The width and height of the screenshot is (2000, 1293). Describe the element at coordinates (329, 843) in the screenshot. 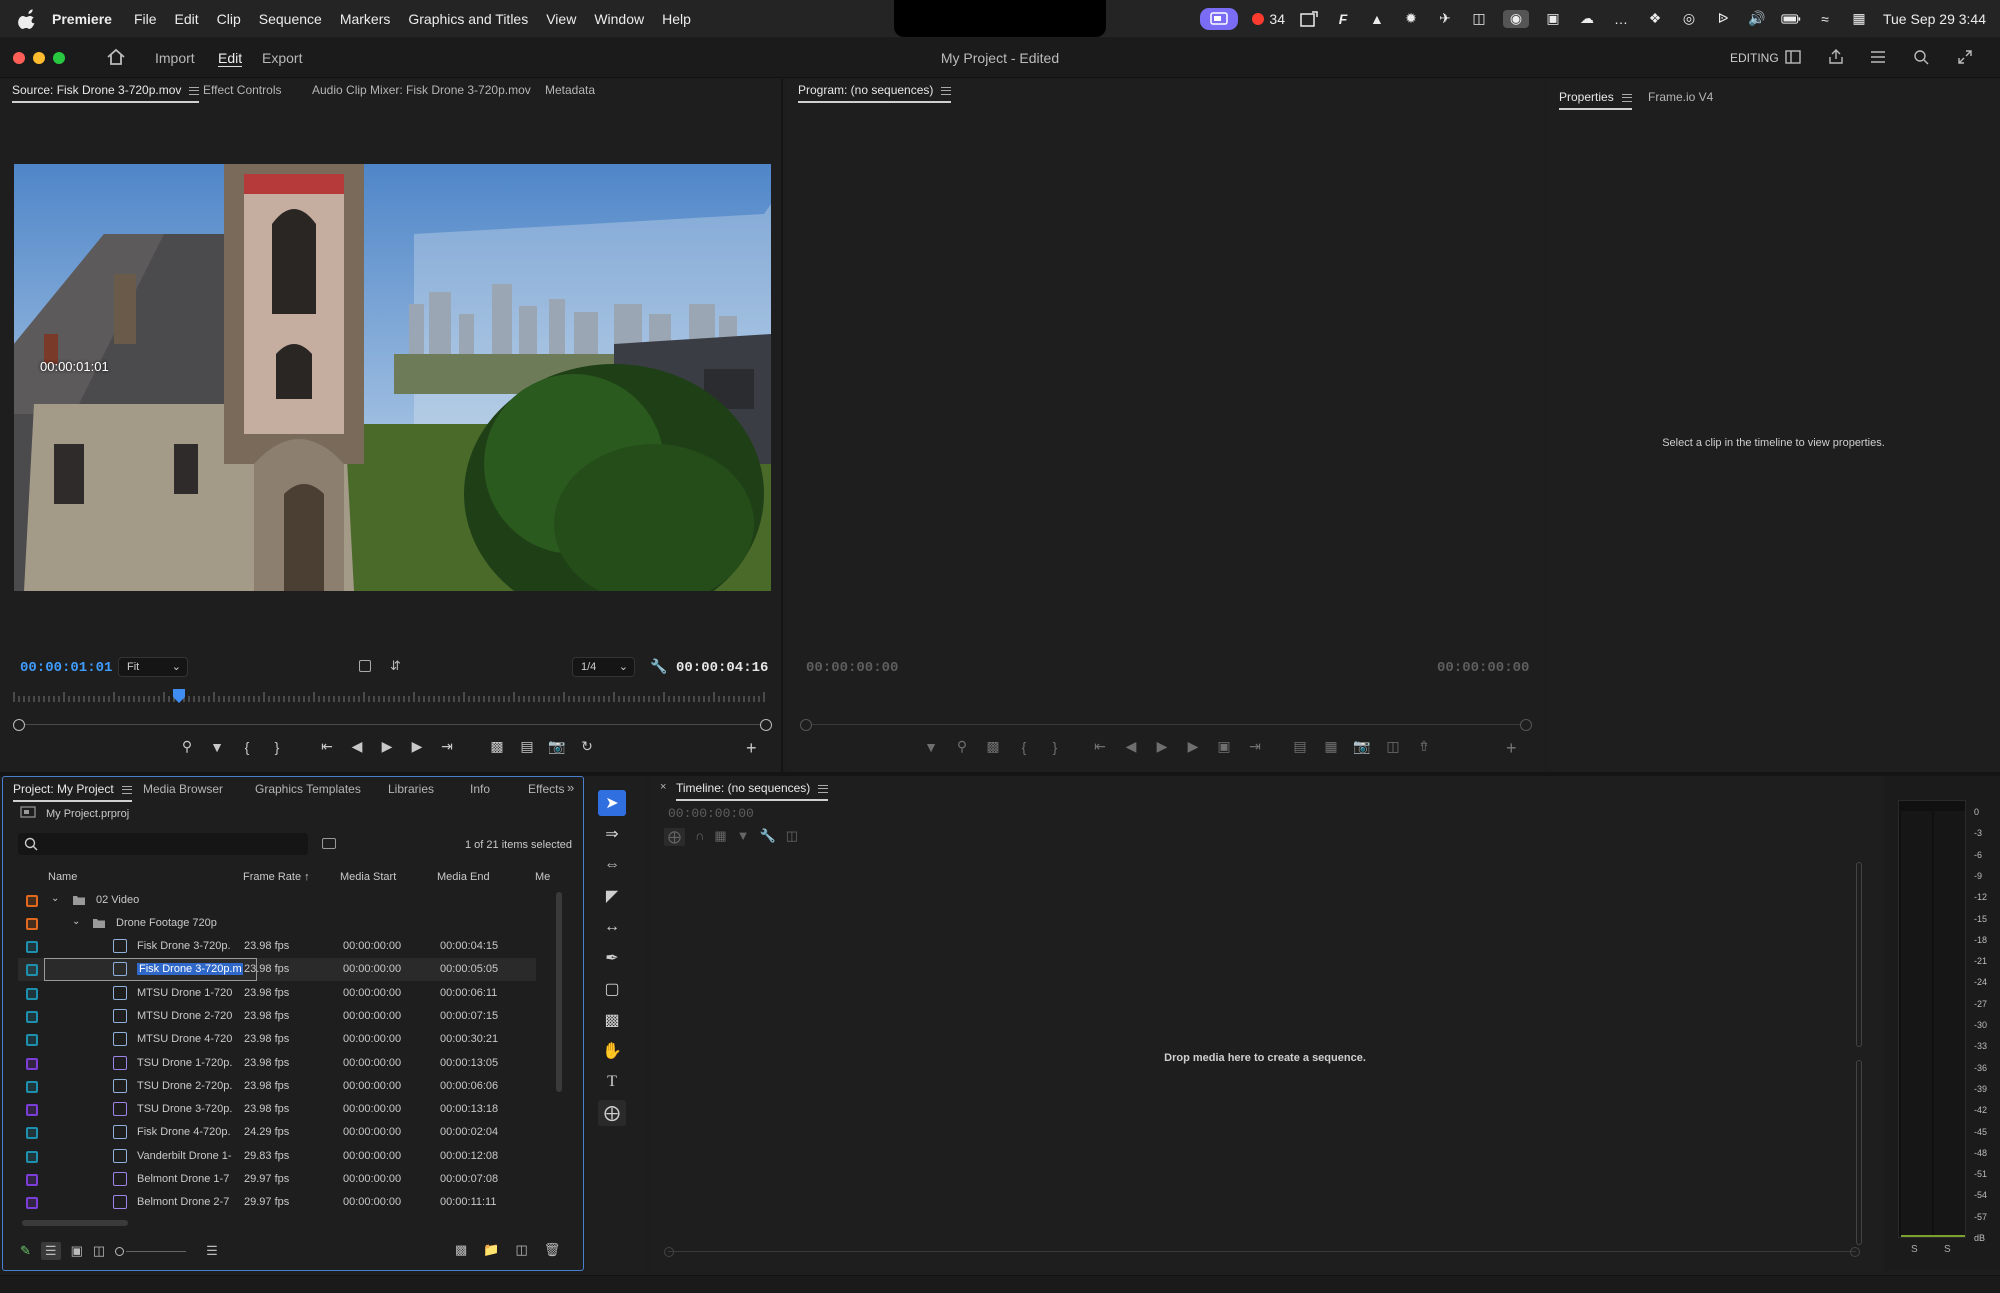

I see `search-filter-icon` at that location.